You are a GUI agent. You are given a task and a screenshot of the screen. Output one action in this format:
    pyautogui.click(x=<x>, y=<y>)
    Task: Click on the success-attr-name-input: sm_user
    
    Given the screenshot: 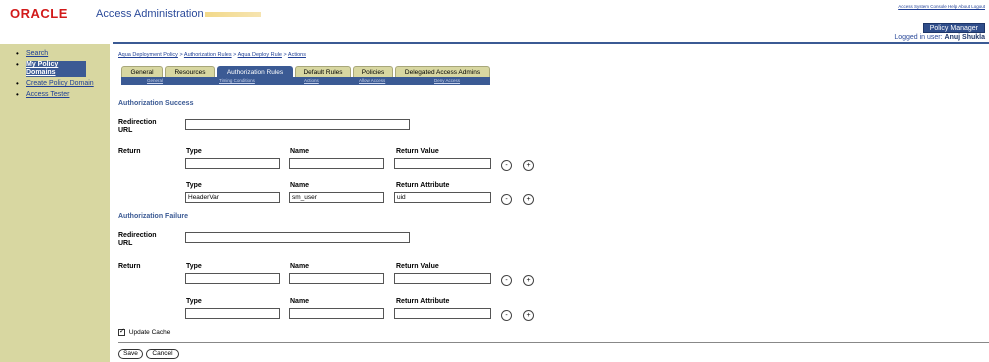 What is the action you would take?
    pyautogui.click(x=336, y=197)
    